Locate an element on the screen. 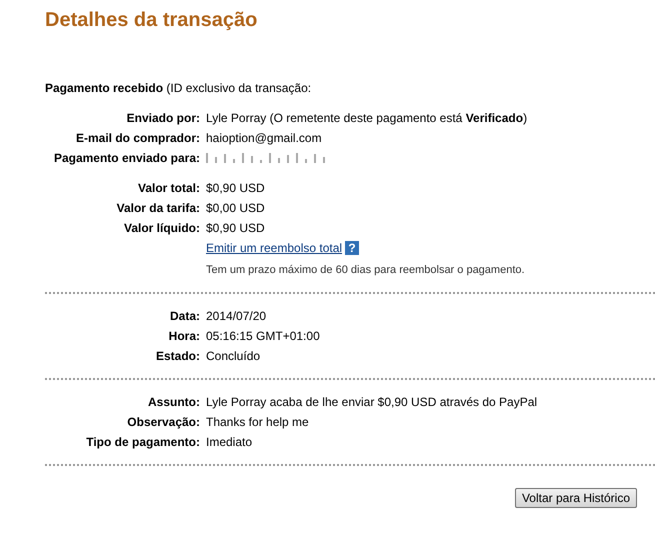  field-label: Hora: is located at coordinates (184, 336).